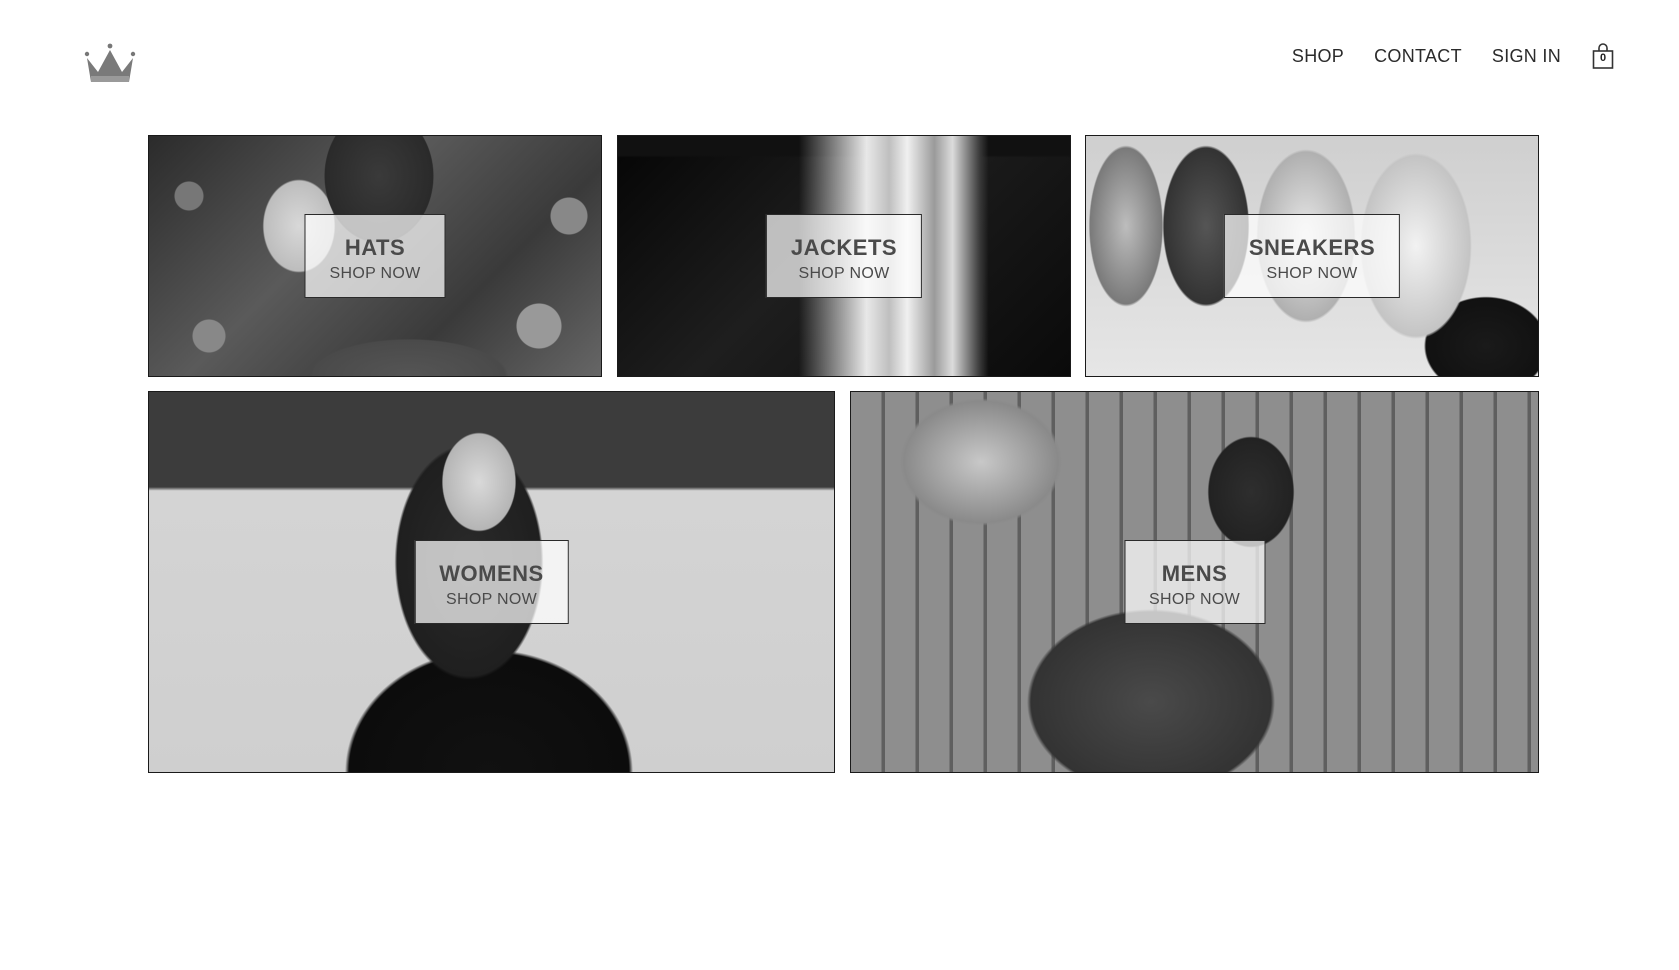 The height and width of the screenshot is (970, 1679). I want to click on category-tile-hats: HATS SHOP NOW, so click(375, 256).